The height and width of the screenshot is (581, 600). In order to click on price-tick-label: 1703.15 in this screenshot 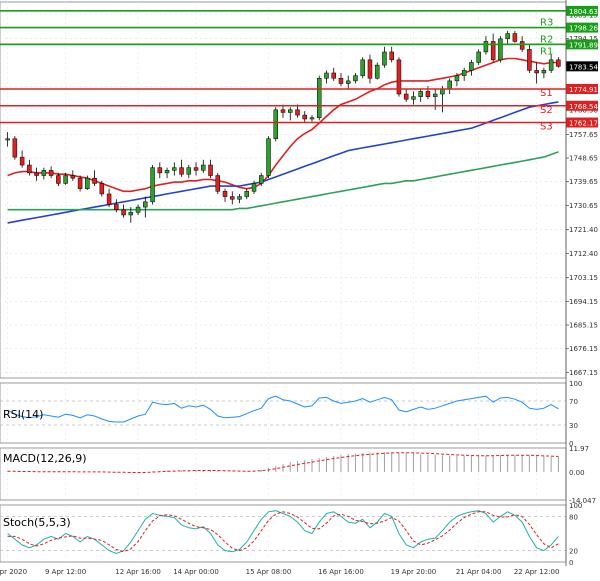, I will do `click(583, 278)`.